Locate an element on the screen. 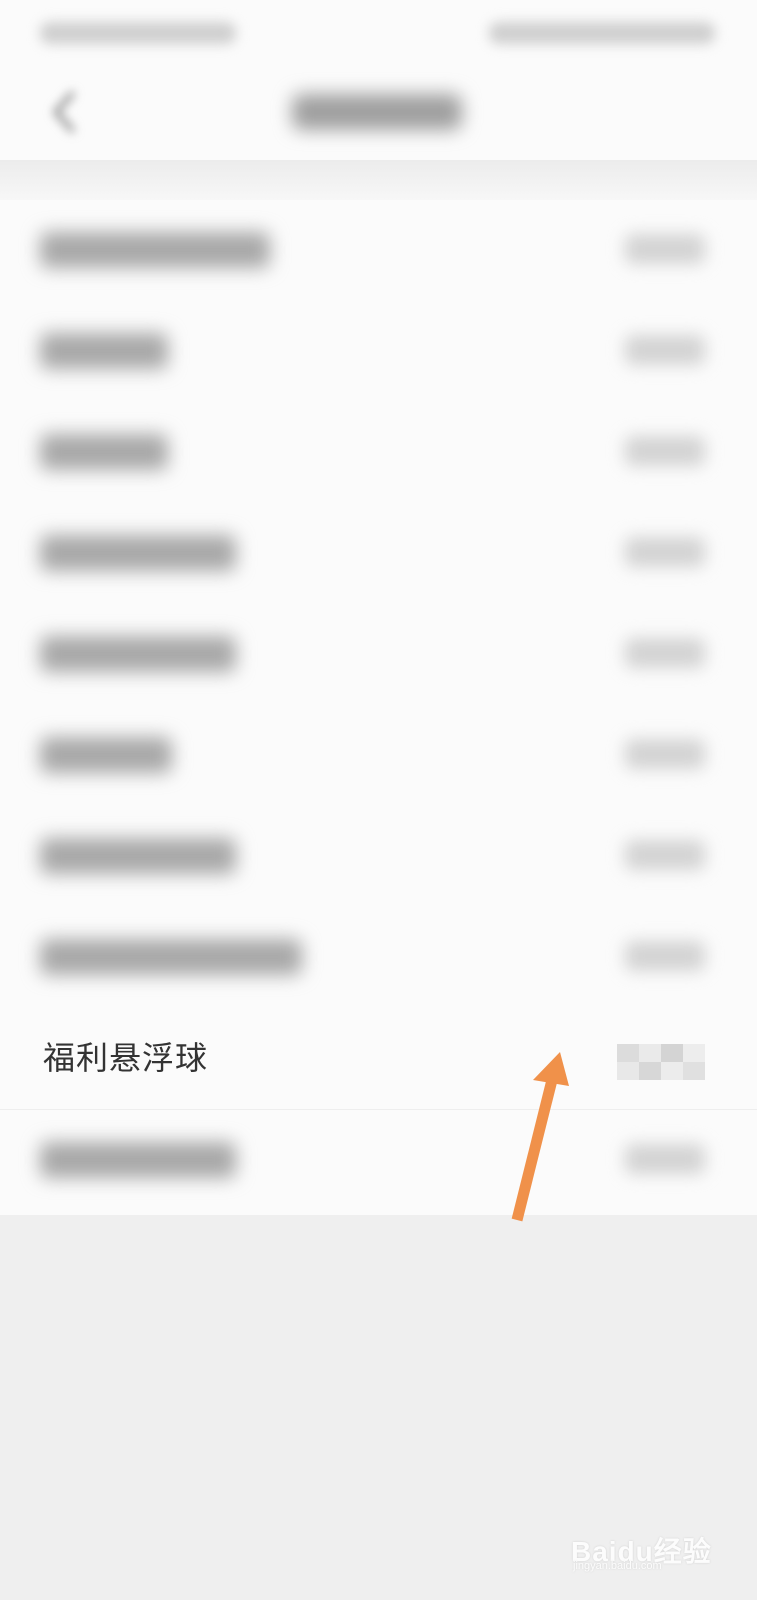 This screenshot has width=757, height=1600. welfare-float-ball-label: 福利悬浮球 is located at coordinates (126, 1058).